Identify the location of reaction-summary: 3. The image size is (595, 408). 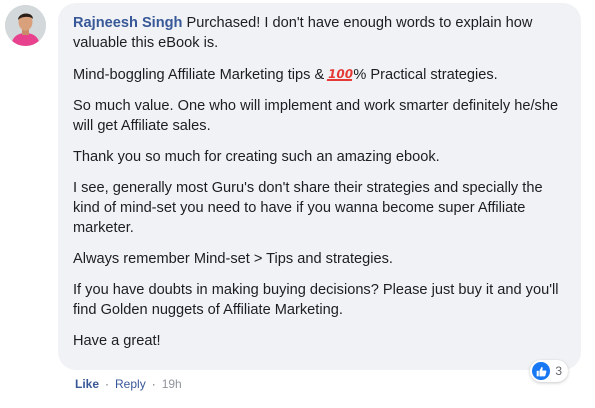
(549, 371).